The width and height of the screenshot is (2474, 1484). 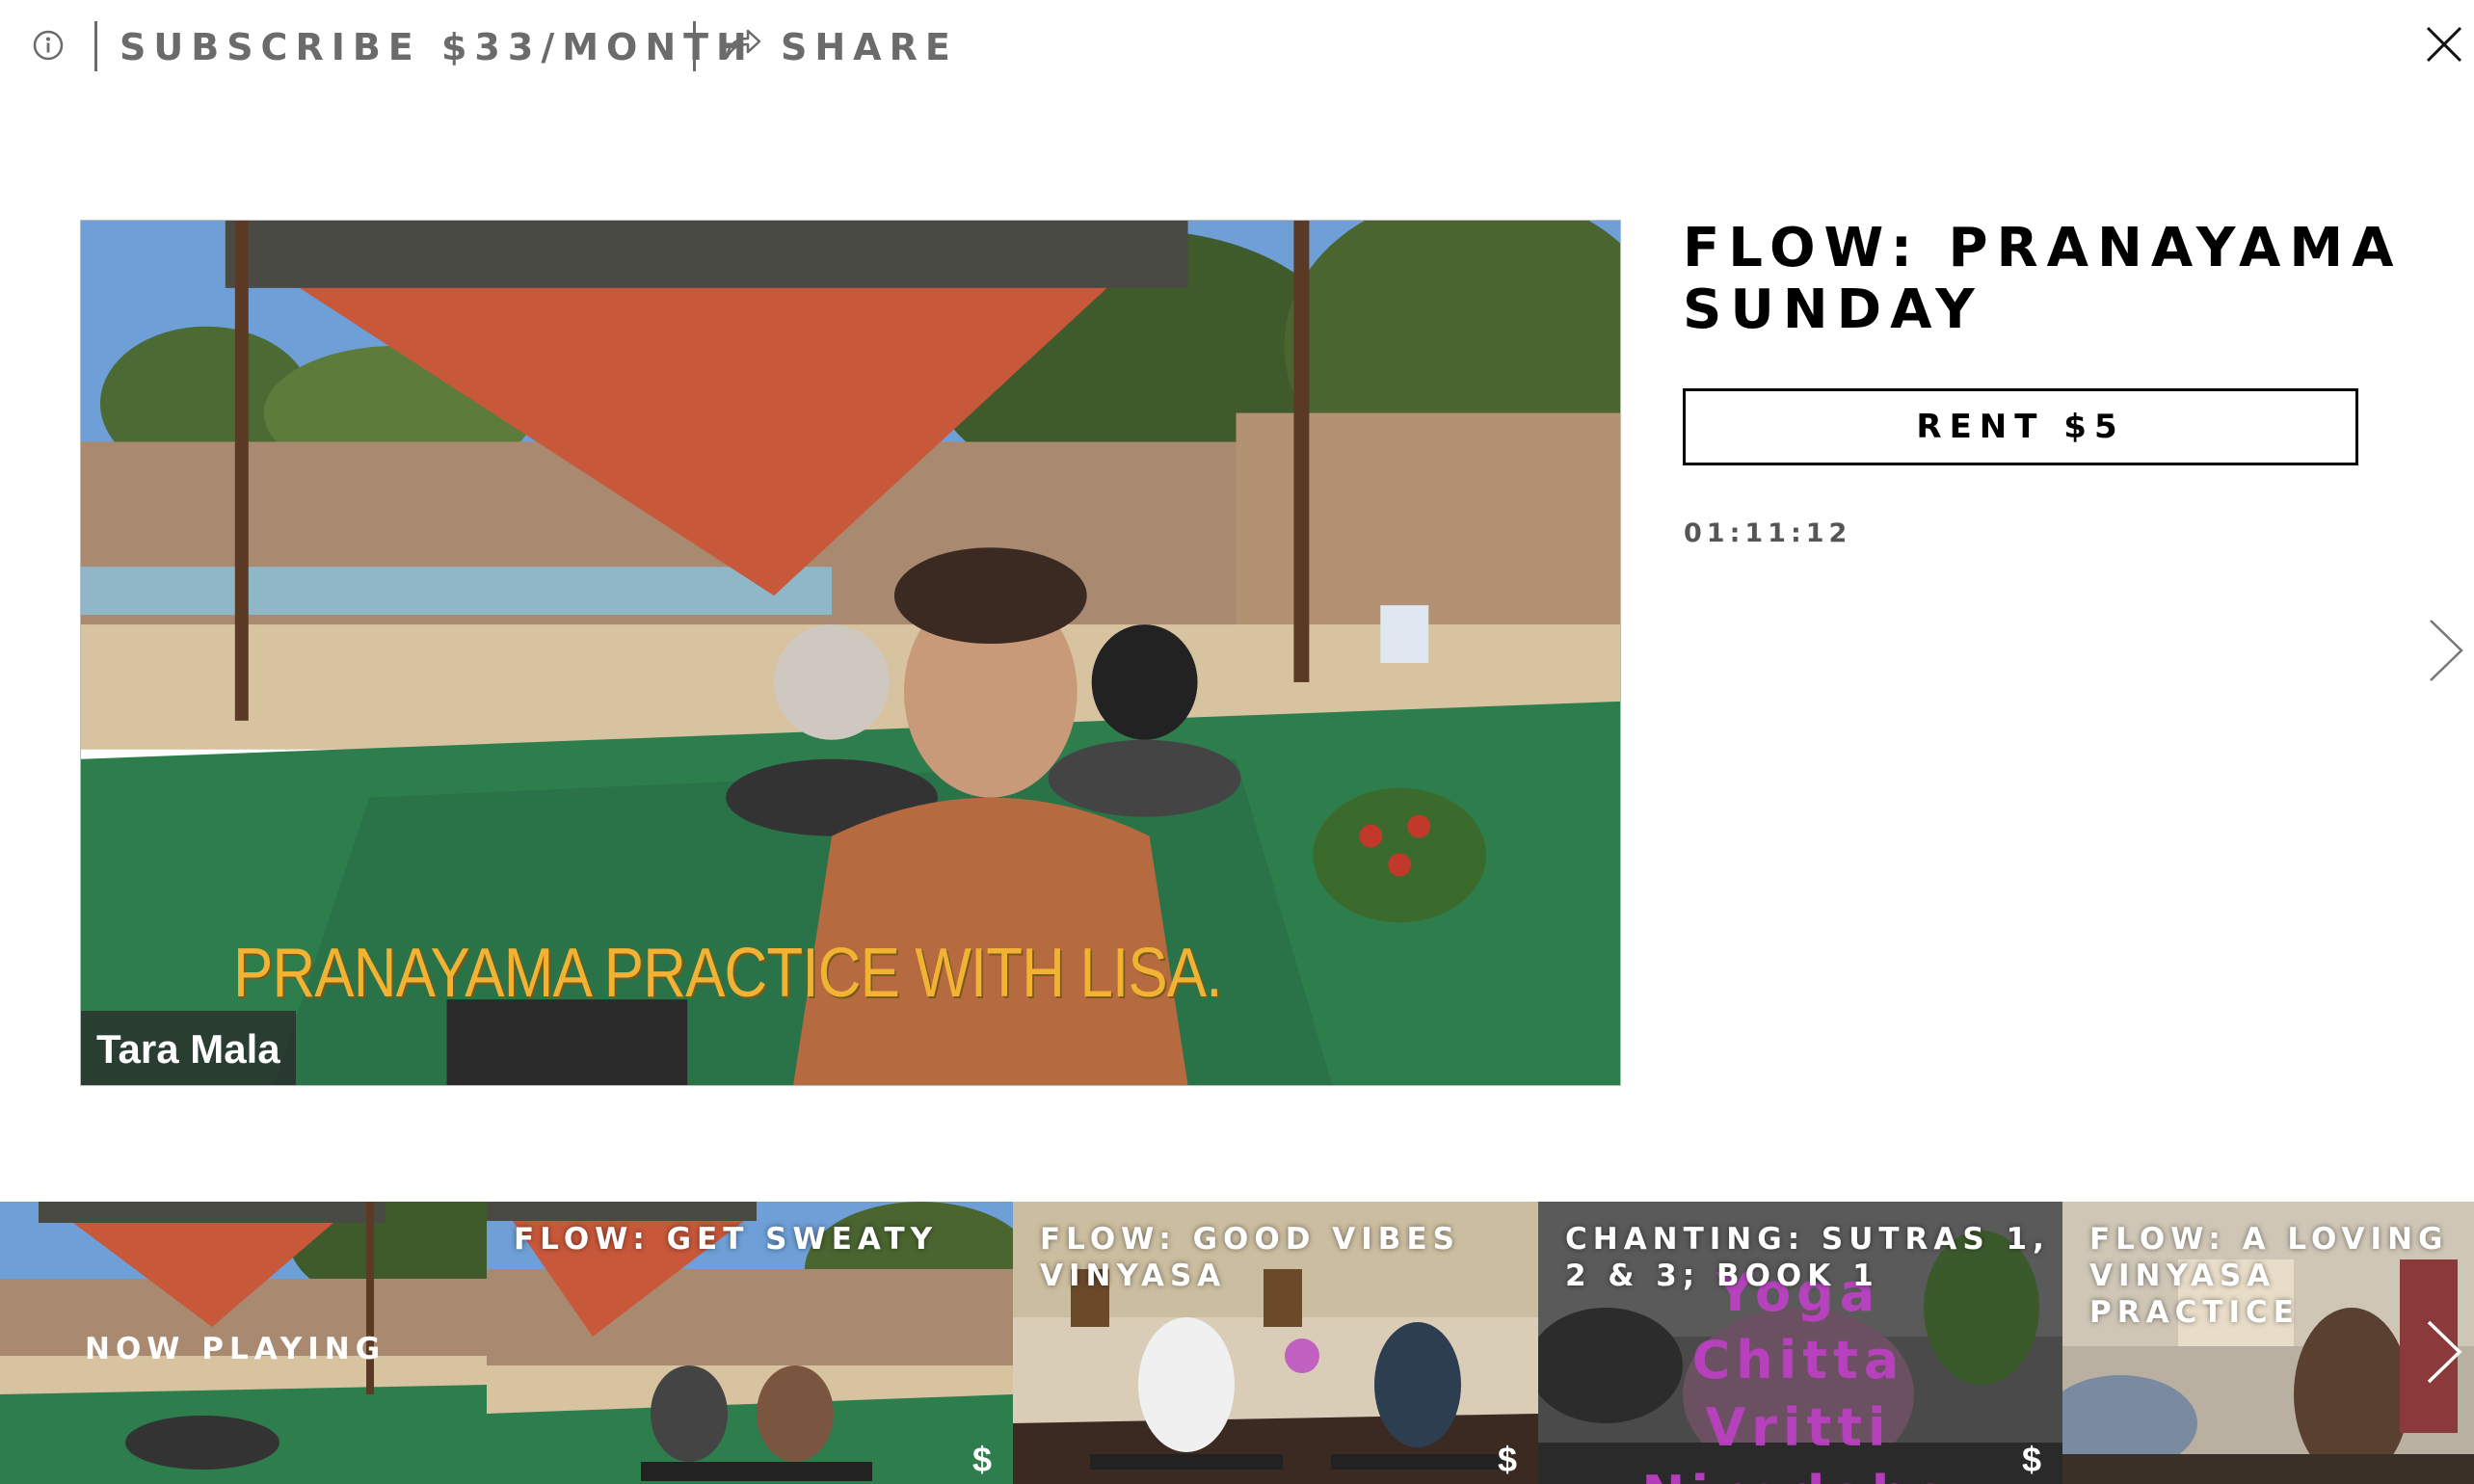 What do you see at coordinates (2269, 1276) in the screenshot?
I see `carousel-item-title: FLOW: A LOVING VINYASA PRACTICE` at bounding box center [2269, 1276].